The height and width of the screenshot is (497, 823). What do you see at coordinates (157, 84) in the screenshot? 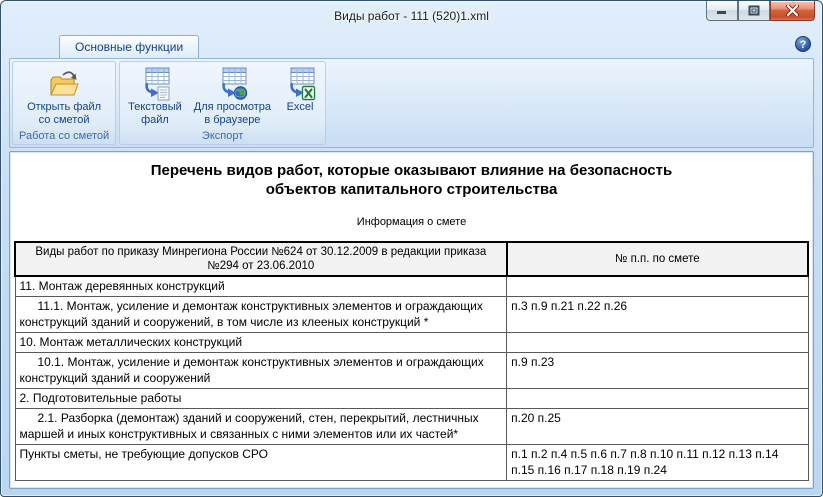
I see `export-text-file-icon` at bounding box center [157, 84].